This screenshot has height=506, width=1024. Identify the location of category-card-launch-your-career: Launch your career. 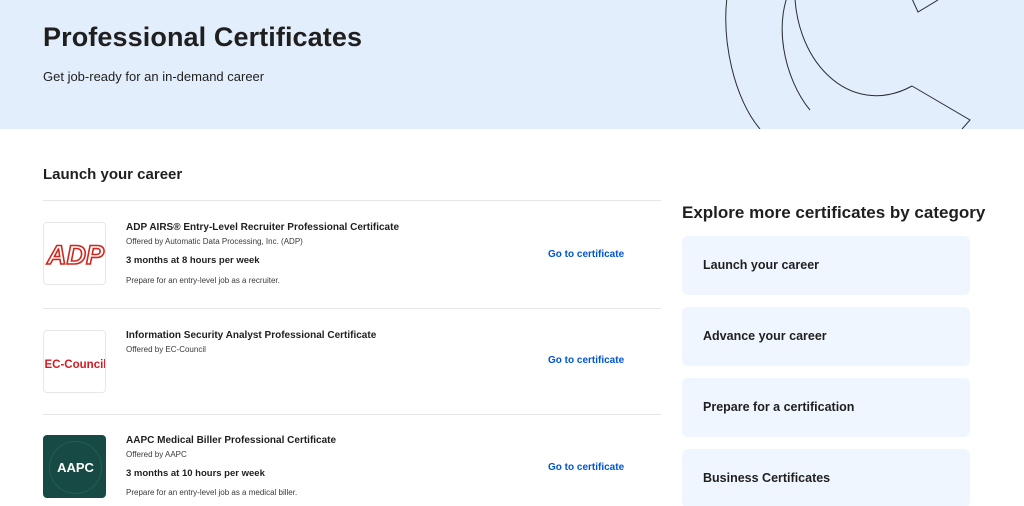
(826, 265).